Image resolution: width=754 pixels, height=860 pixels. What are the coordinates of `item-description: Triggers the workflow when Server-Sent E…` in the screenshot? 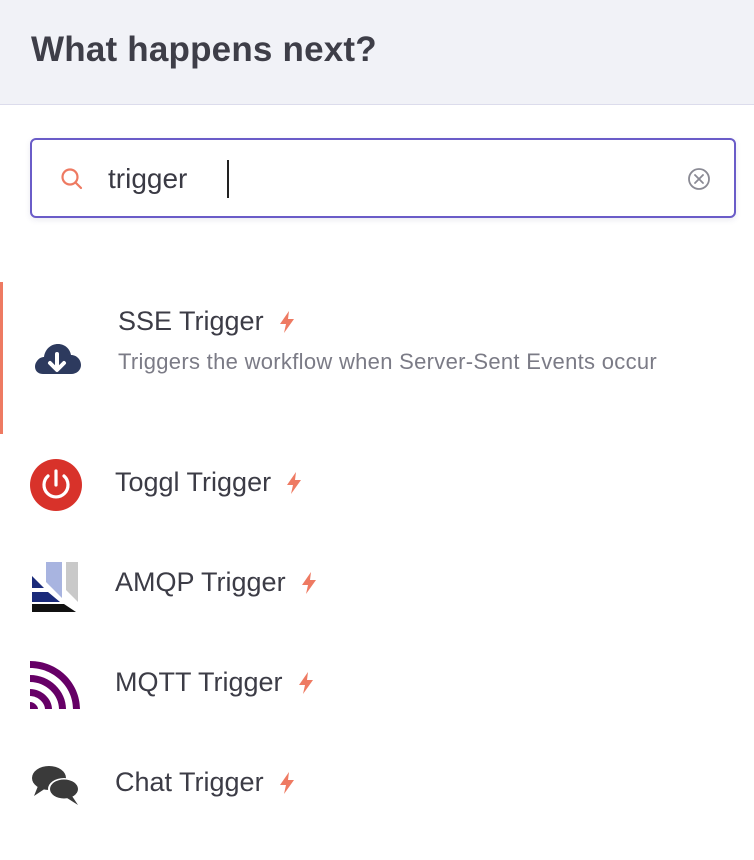 It's located at (388, 361).